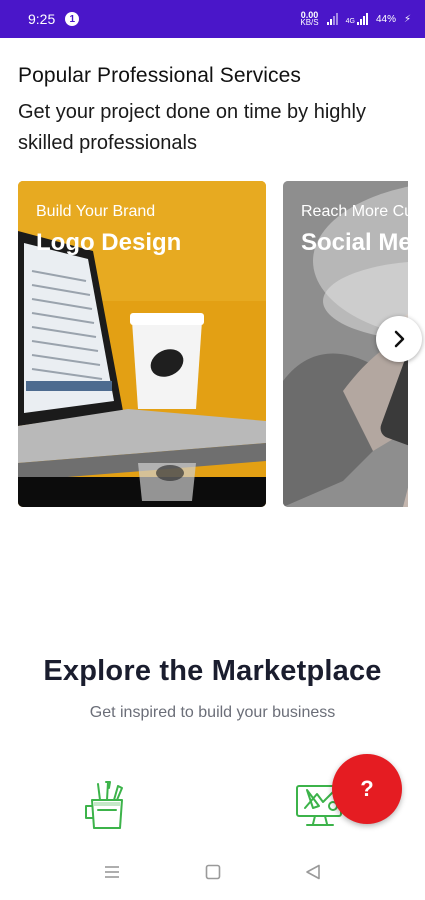  What do you see at coordinates (313, 872) in the screenshot?
I see `back-triangle-icon` at bounding box center [313, 872].